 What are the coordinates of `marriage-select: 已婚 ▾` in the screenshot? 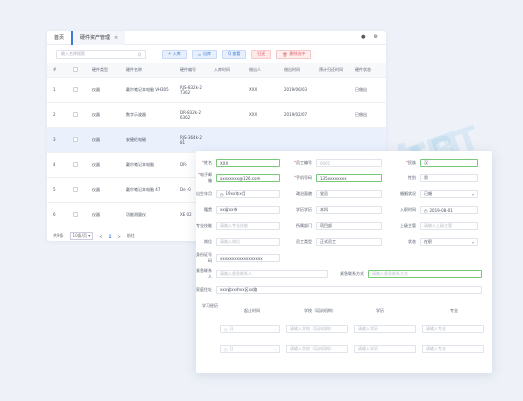 It's located at (449, 194).